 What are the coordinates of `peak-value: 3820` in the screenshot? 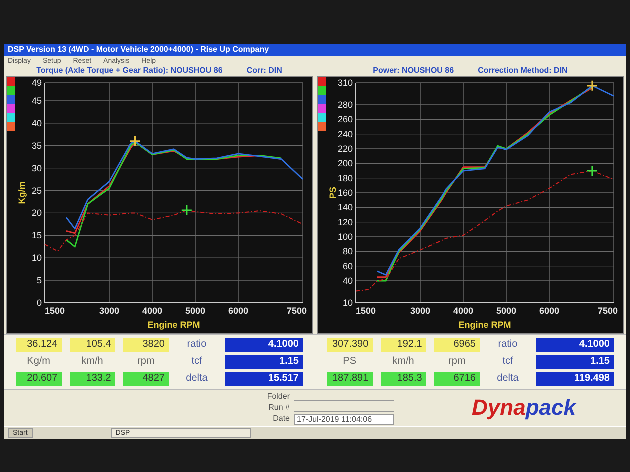 It's located at (146, 345).